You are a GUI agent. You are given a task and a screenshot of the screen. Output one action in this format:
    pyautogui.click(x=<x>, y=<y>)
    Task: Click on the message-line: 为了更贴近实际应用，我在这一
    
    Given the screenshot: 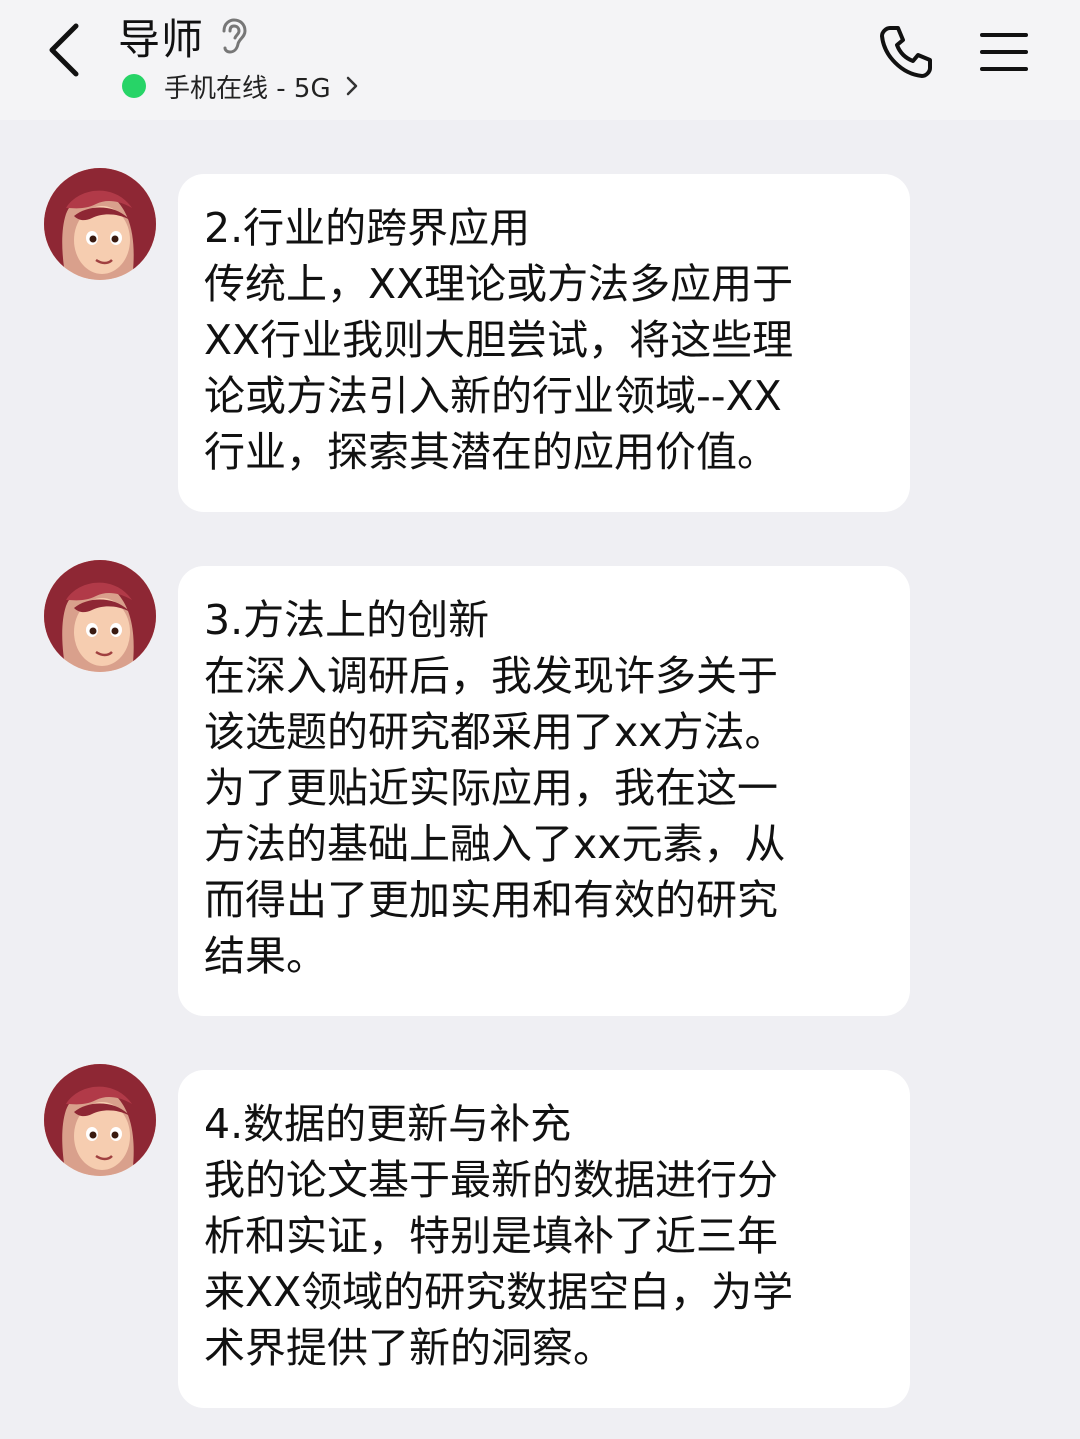 What is the action you would take?
    pyautogui.click(x=491, y=788)
    